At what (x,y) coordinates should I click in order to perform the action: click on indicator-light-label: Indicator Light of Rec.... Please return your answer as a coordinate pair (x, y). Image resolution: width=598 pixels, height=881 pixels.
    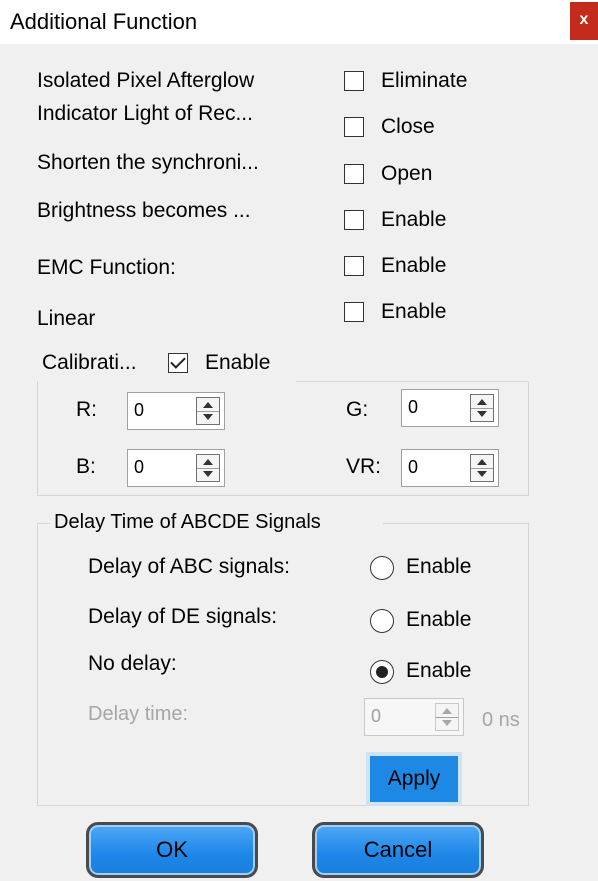
    Looking at the image, I should click on (145, 113).